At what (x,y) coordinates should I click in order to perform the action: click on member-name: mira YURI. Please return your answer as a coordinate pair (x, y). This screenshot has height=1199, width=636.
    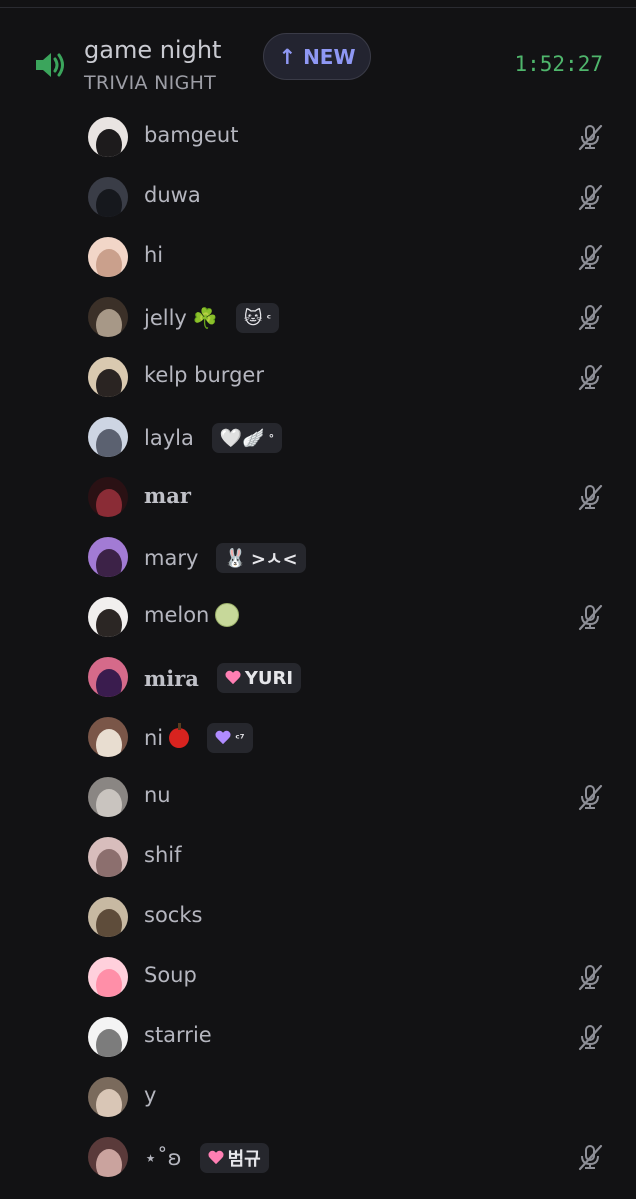
    Looking at the image, I should click on (223, 678).